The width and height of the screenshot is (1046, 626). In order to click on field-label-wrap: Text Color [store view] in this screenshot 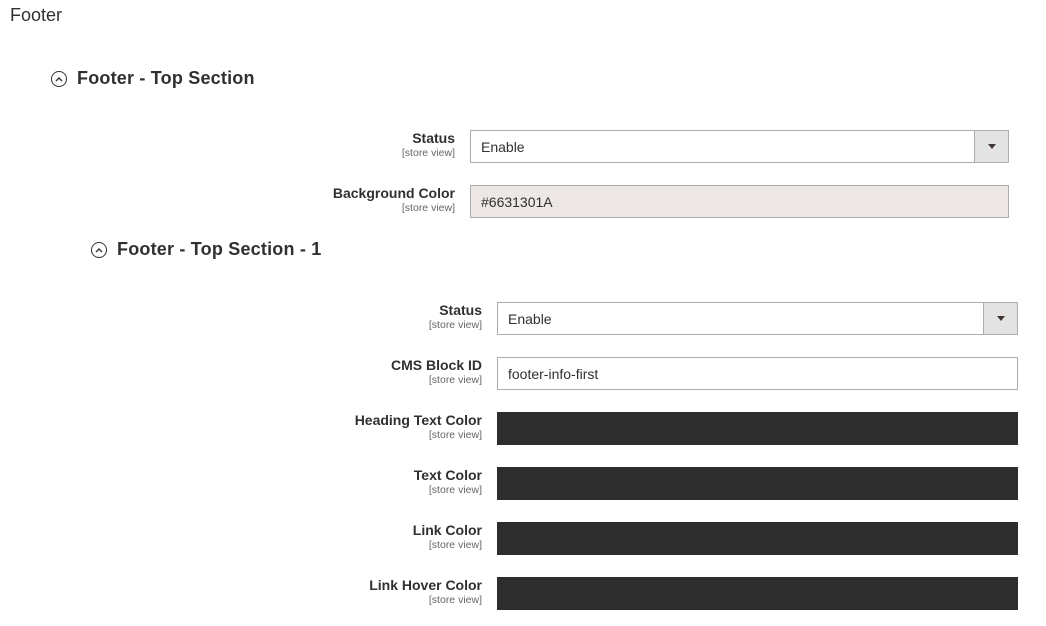, I will do `click(448, 482)`.